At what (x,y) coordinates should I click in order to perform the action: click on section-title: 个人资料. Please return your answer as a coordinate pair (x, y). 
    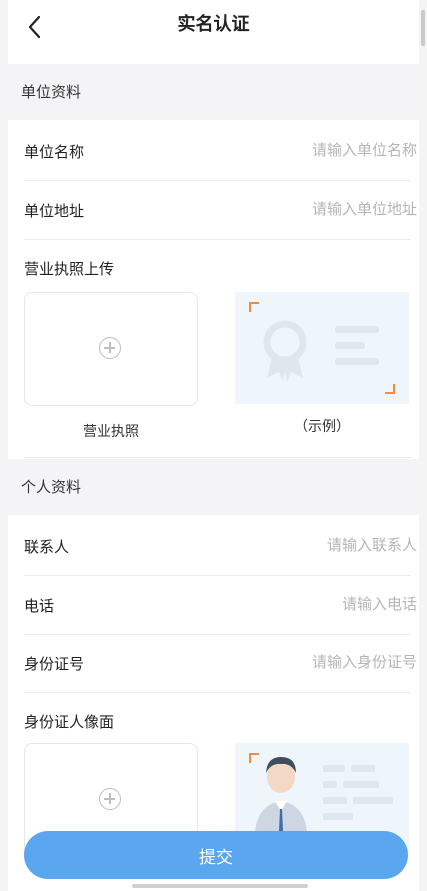
    Looking at the image, I should click on (51, 487).